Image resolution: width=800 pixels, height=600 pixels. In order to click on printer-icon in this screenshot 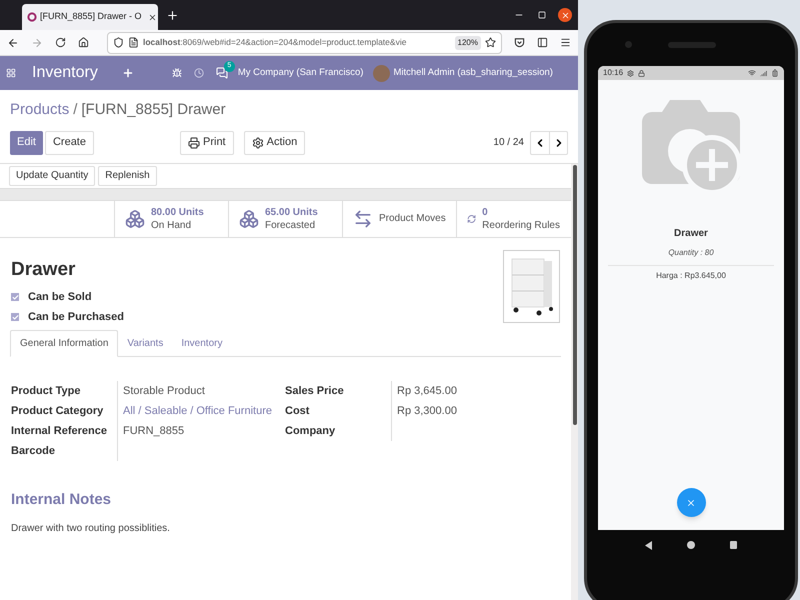, I will do `click(194, 142)`.